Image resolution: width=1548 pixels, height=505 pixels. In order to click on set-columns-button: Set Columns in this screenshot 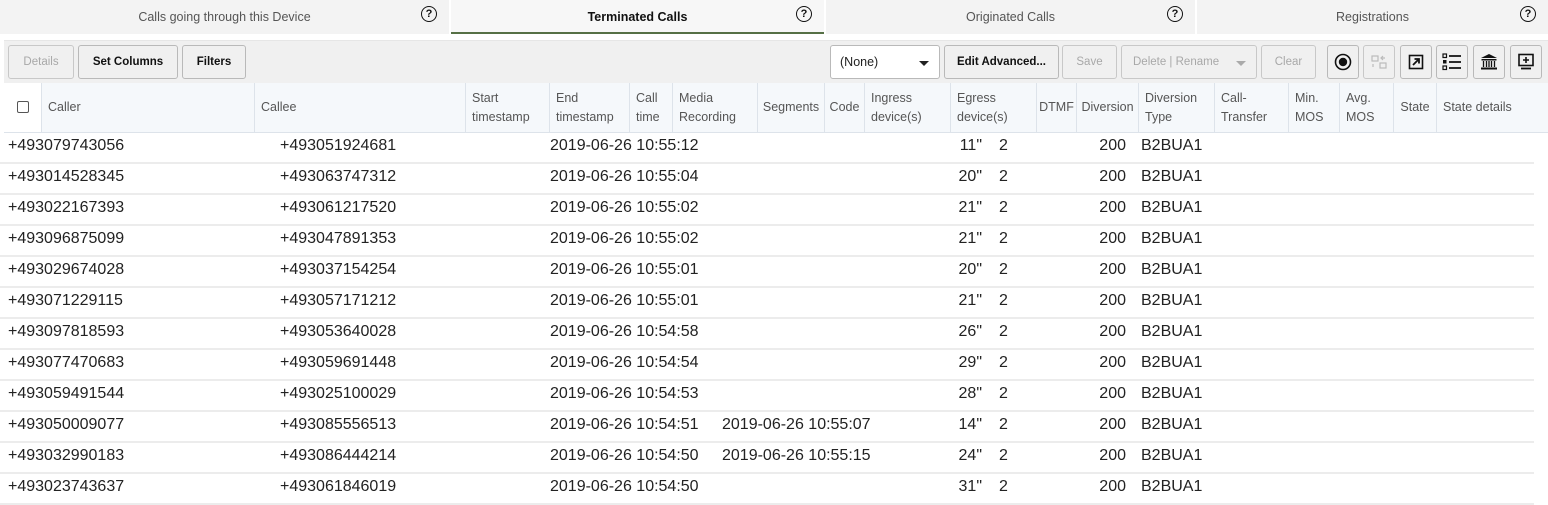, I will do `click(128, 62)`.